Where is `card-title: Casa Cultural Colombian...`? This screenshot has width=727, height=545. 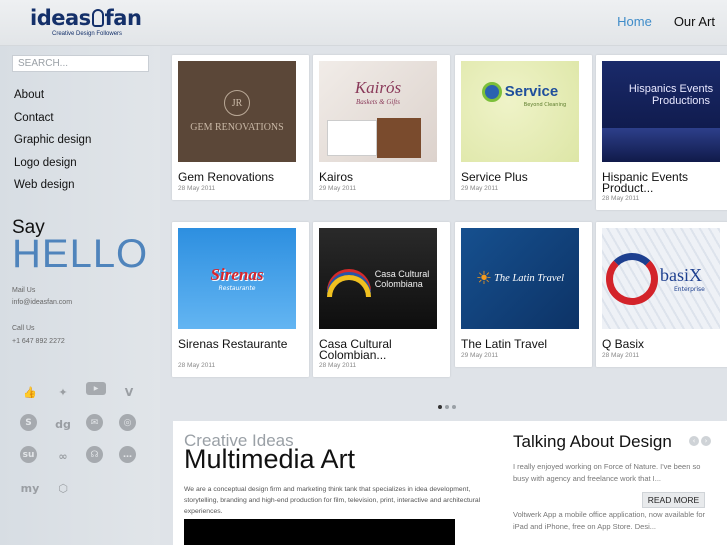 card-title: Casa Cultural Colombian... is located at coordinates (383, 349).